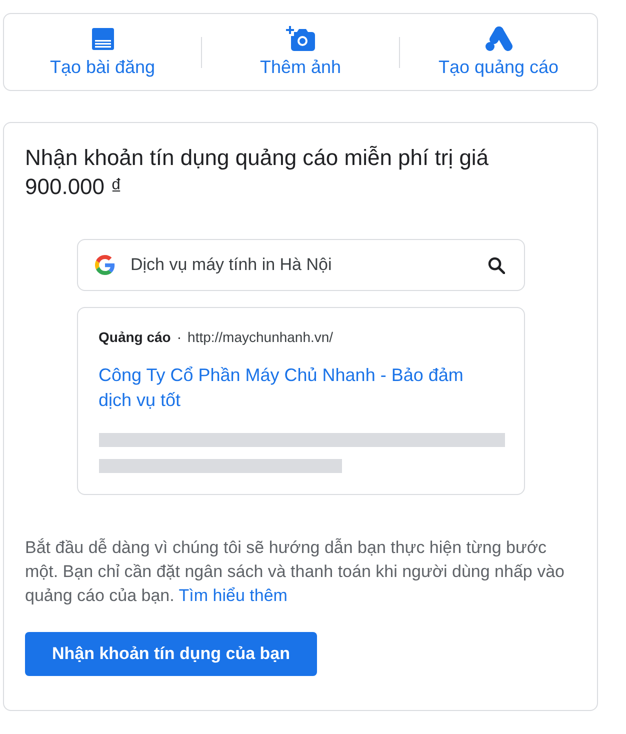 This screenshot has width=626, height=734. I want to click on ad-url: http://maychunhanh.vn/, so click(261, 337).